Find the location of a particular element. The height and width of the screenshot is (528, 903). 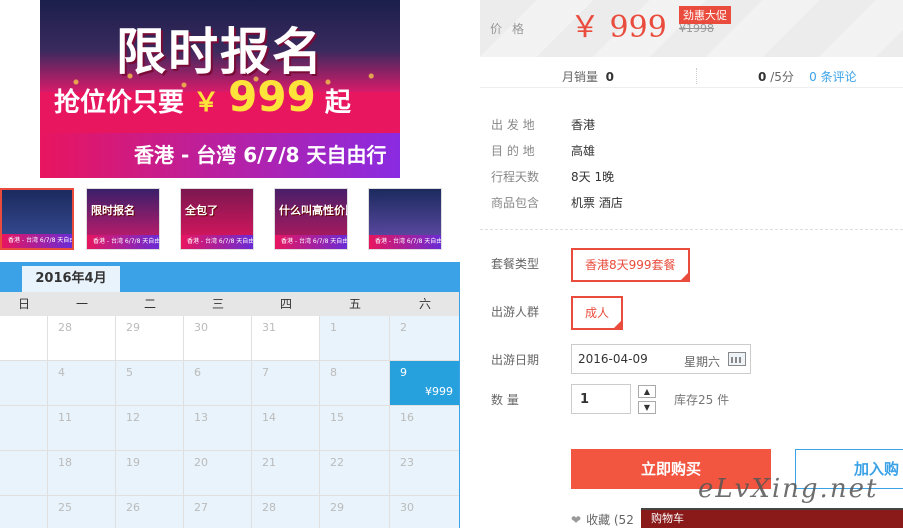

calendar-day-number: 23 is located at coordinates (407, 462).